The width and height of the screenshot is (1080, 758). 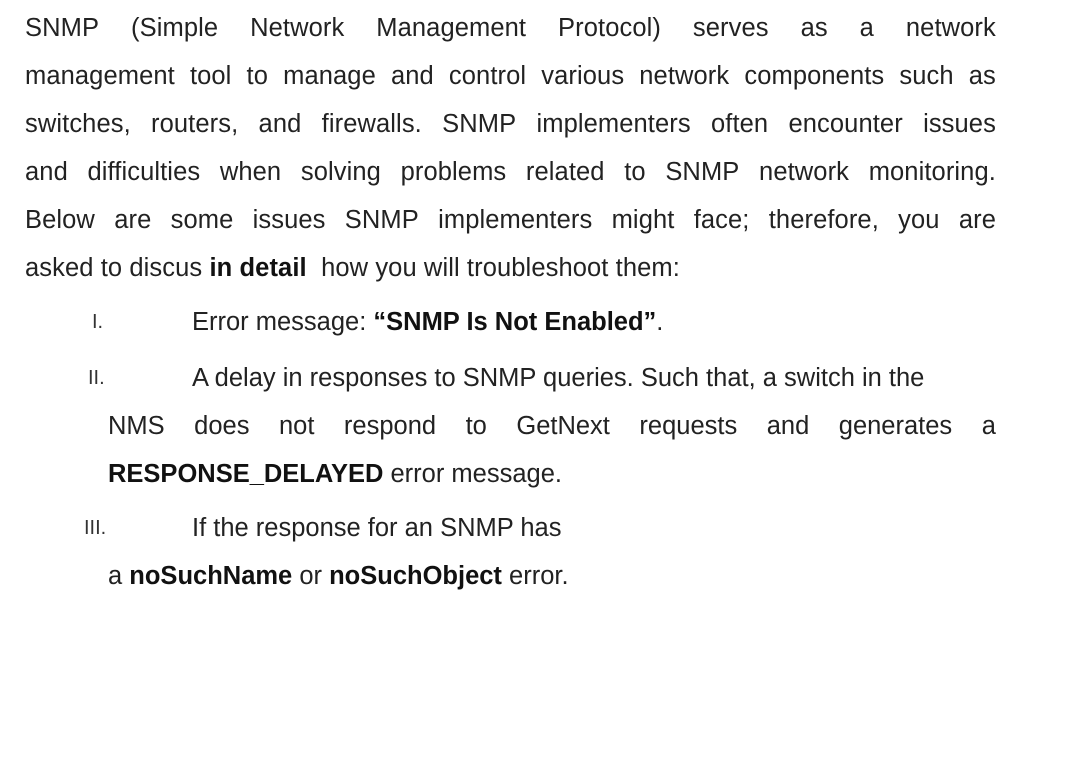 I want to click on word: serves, so click(x=730, y=28).